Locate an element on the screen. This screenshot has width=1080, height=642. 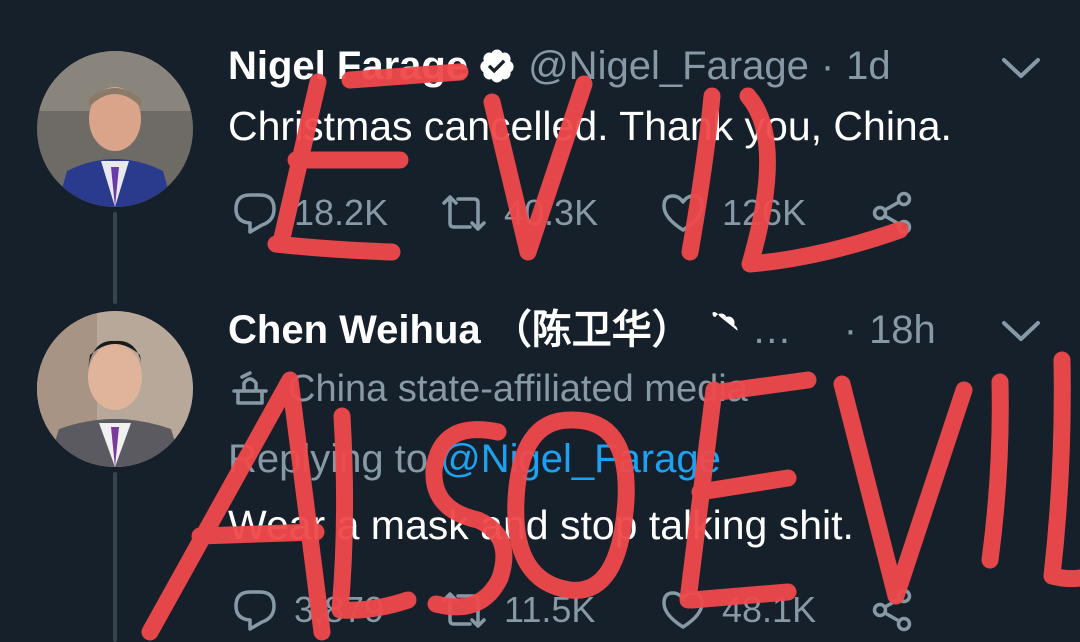
tweet-text: Wear a mask and stop talking shit. is located at coordinates (541, 525).